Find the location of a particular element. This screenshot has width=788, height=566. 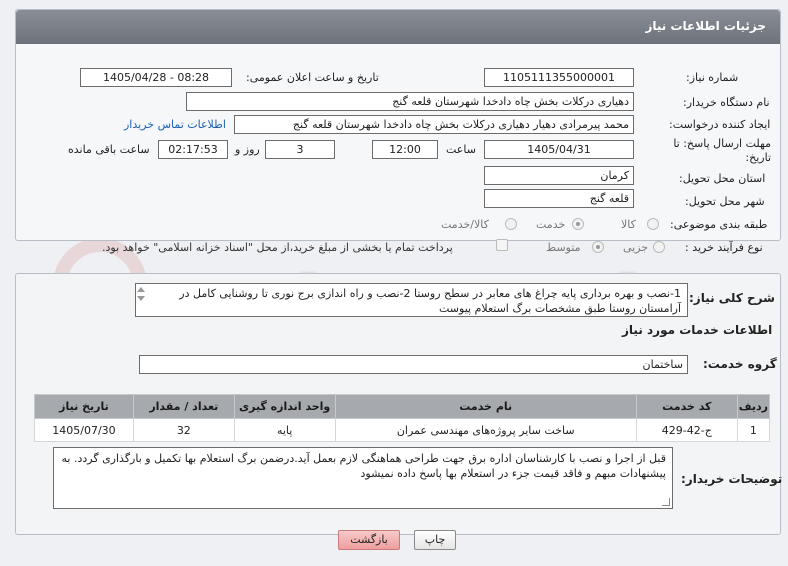

days-label: روز و is located at coordinates (247, 149).